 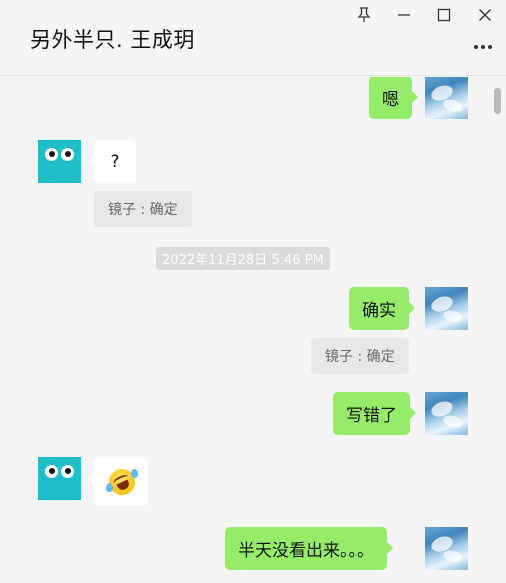 I want to click on message-bubble-self: 半天没看出来。。。, so click(x=309, y=548).